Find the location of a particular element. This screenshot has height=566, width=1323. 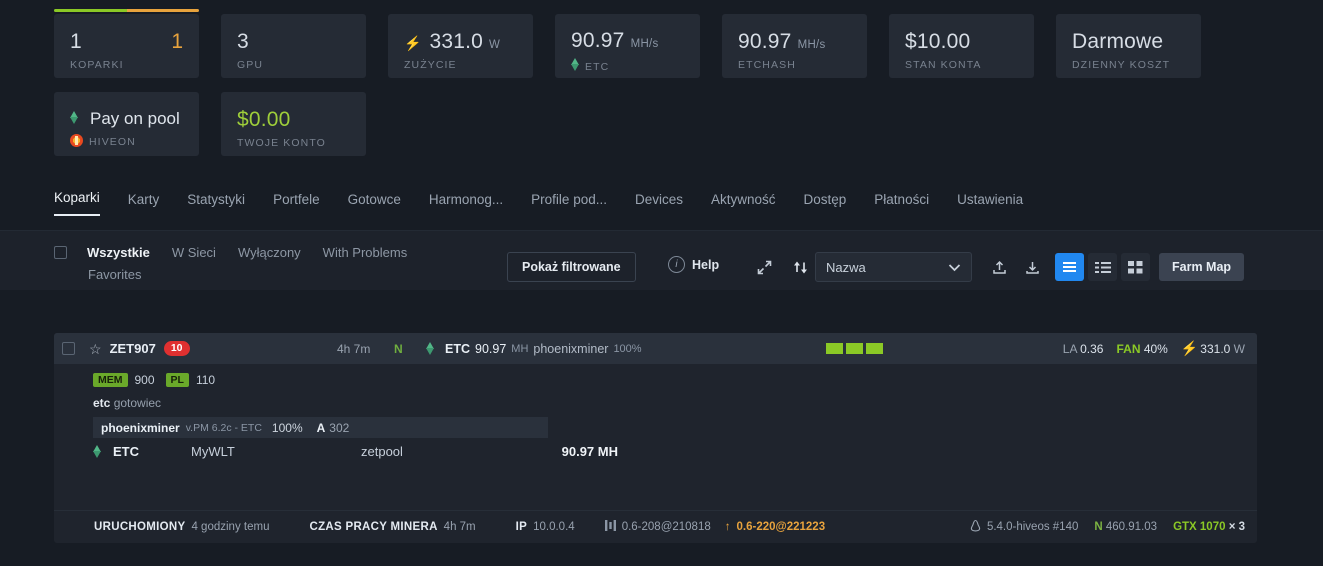

info-icon: i is located at coordinates (676, 264).